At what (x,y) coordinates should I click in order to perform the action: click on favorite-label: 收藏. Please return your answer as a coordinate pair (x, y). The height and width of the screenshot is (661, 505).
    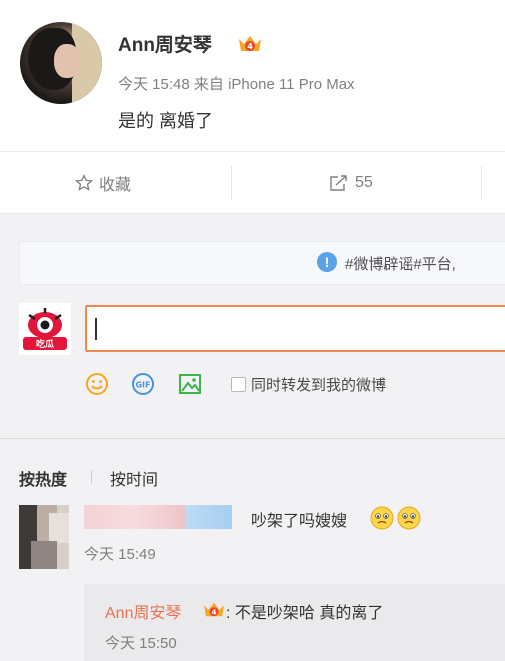
    Looking at the image, I should click on (115, 185).